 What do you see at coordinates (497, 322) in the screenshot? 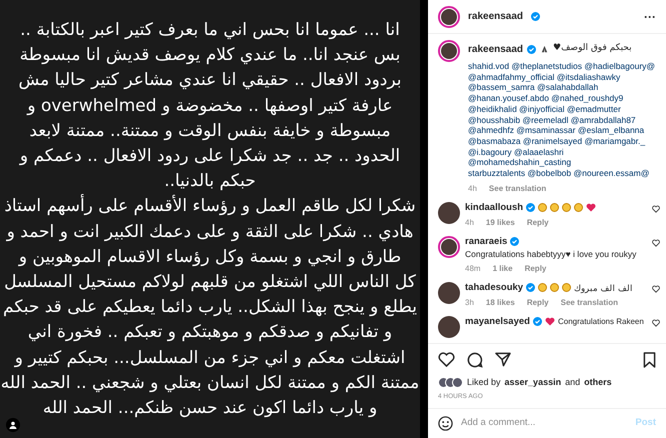
I see `username: mayanelsayed` at bounding box center [497, 322].